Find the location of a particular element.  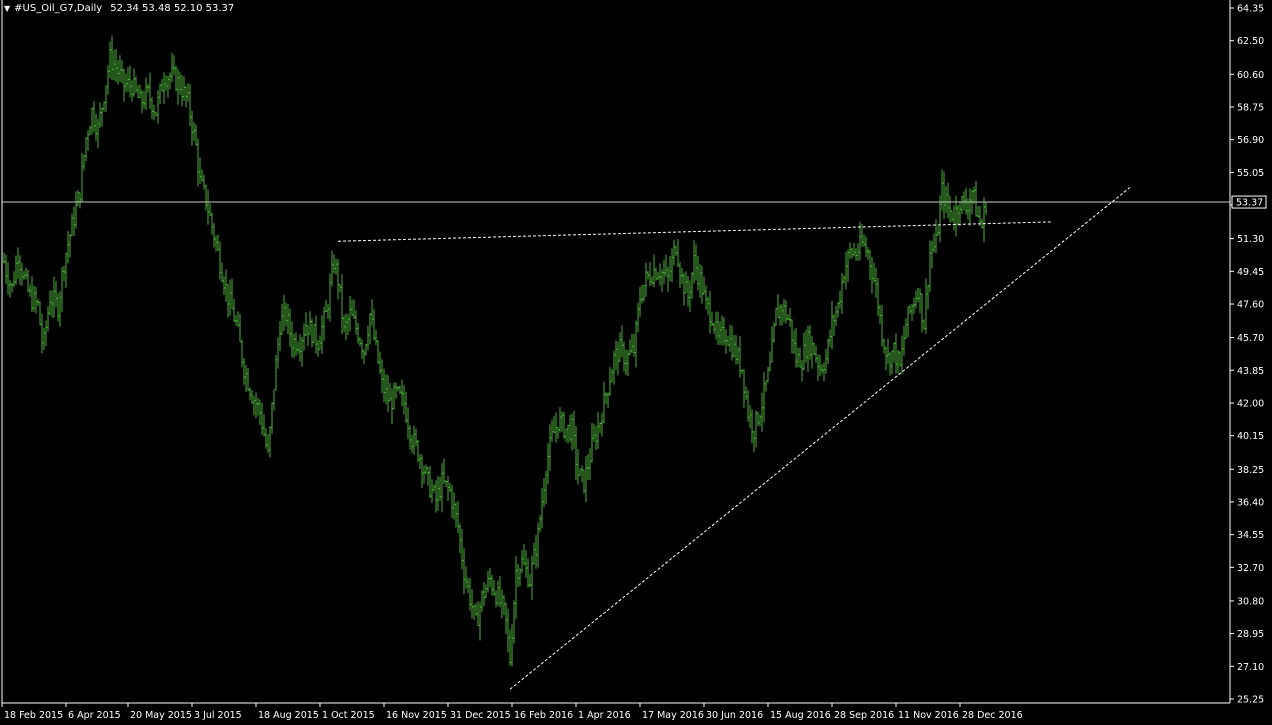

x-tick-label: 28 Sep 2016 is located at coordinates (864, 715).